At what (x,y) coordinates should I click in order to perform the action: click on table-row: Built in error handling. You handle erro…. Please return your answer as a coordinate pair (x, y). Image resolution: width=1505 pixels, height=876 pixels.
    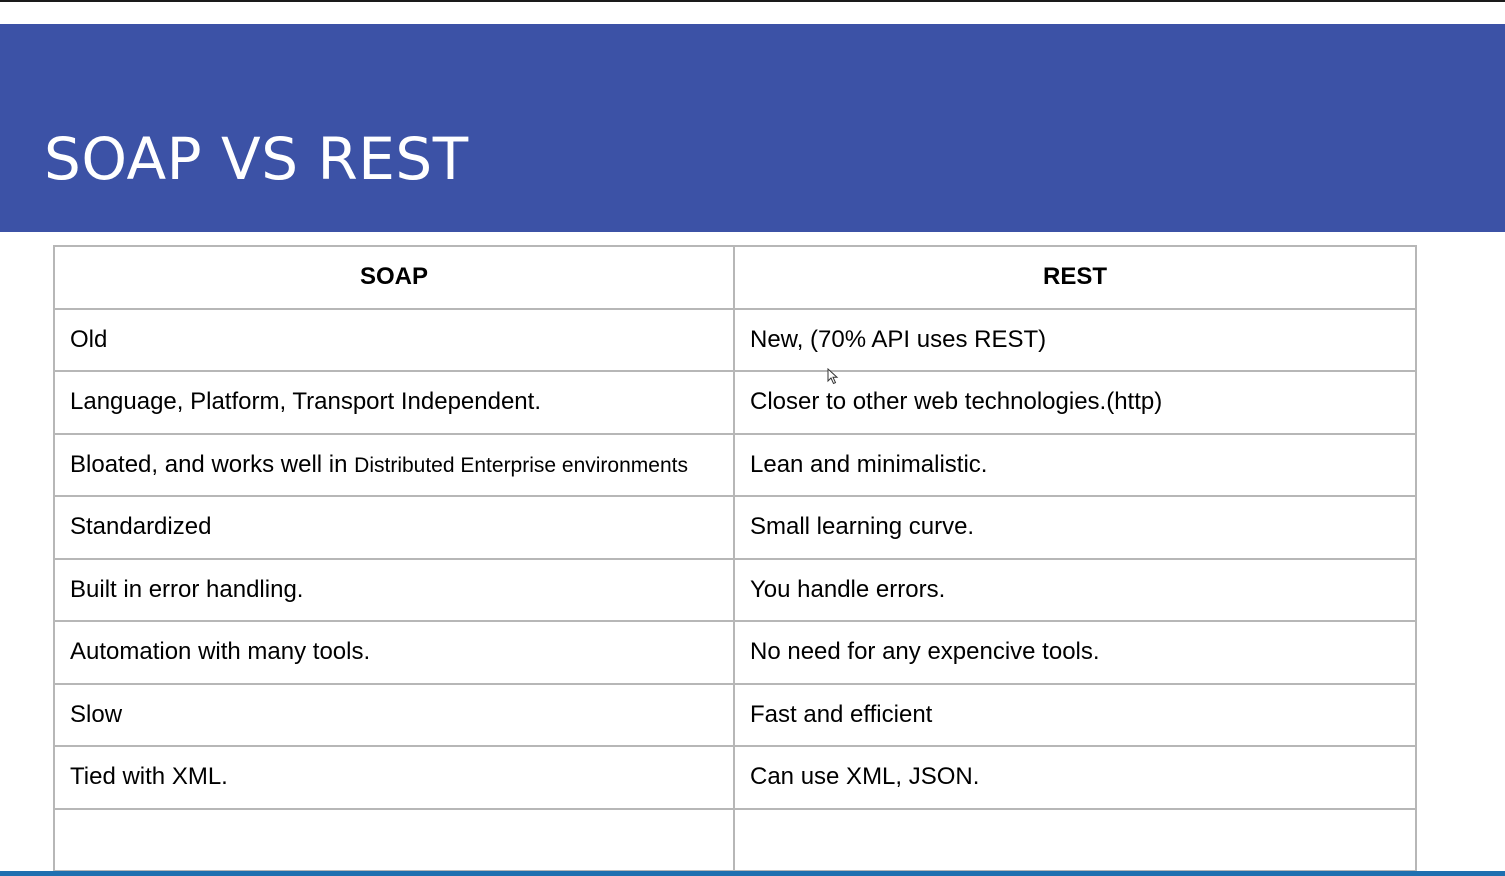
    Looking at the image, I should click on (735, 589).